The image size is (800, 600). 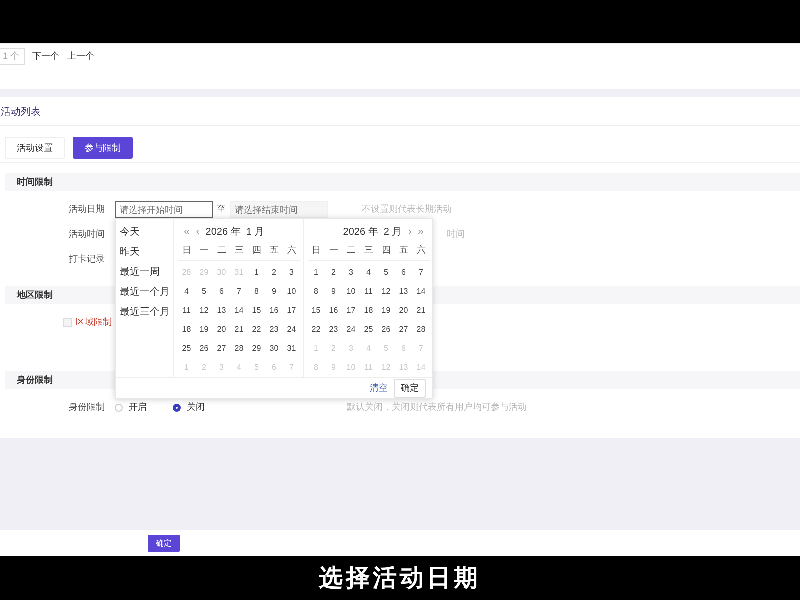 I want to click on tab: 活动设置, so click(x=35, y=148).